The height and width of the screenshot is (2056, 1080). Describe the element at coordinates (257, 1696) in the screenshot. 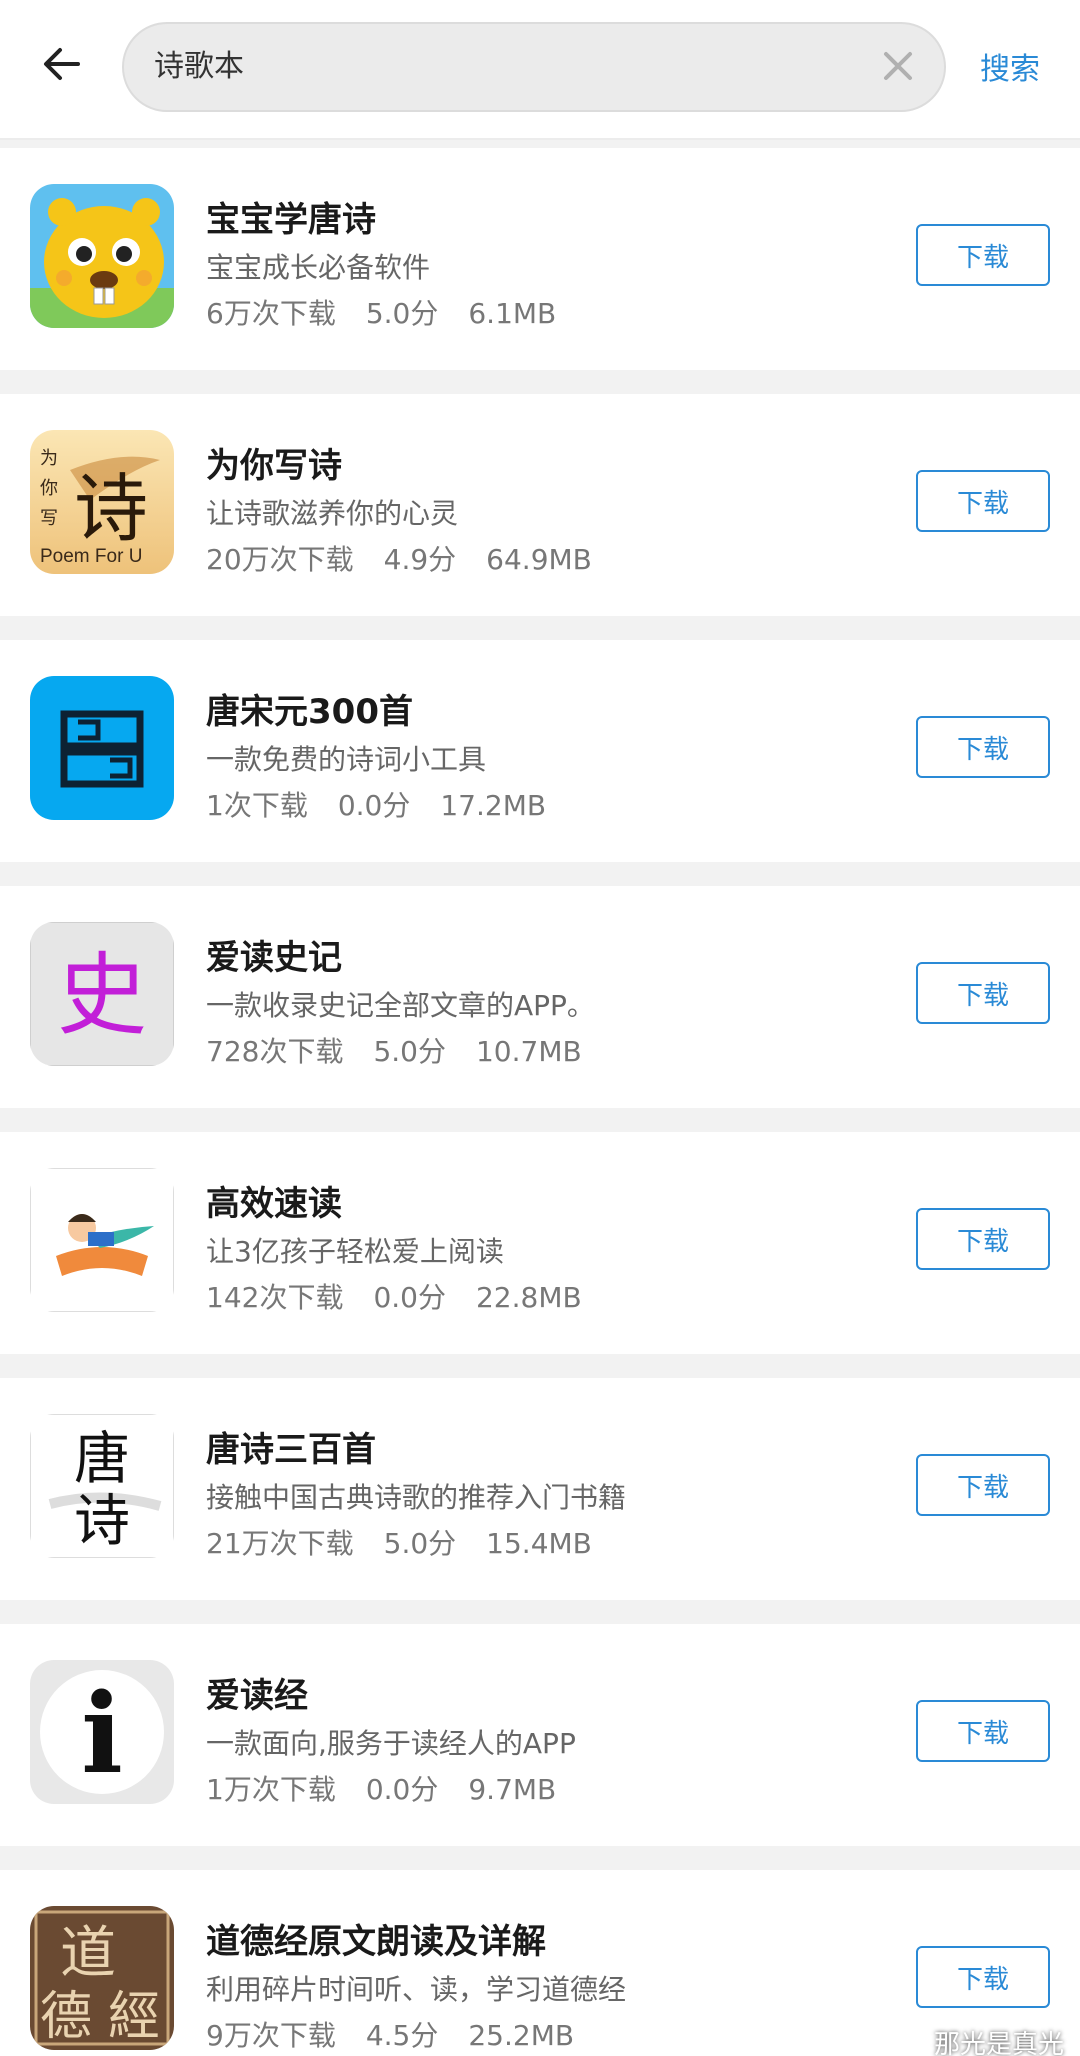

I see `app-name: 爱读经` at that location.